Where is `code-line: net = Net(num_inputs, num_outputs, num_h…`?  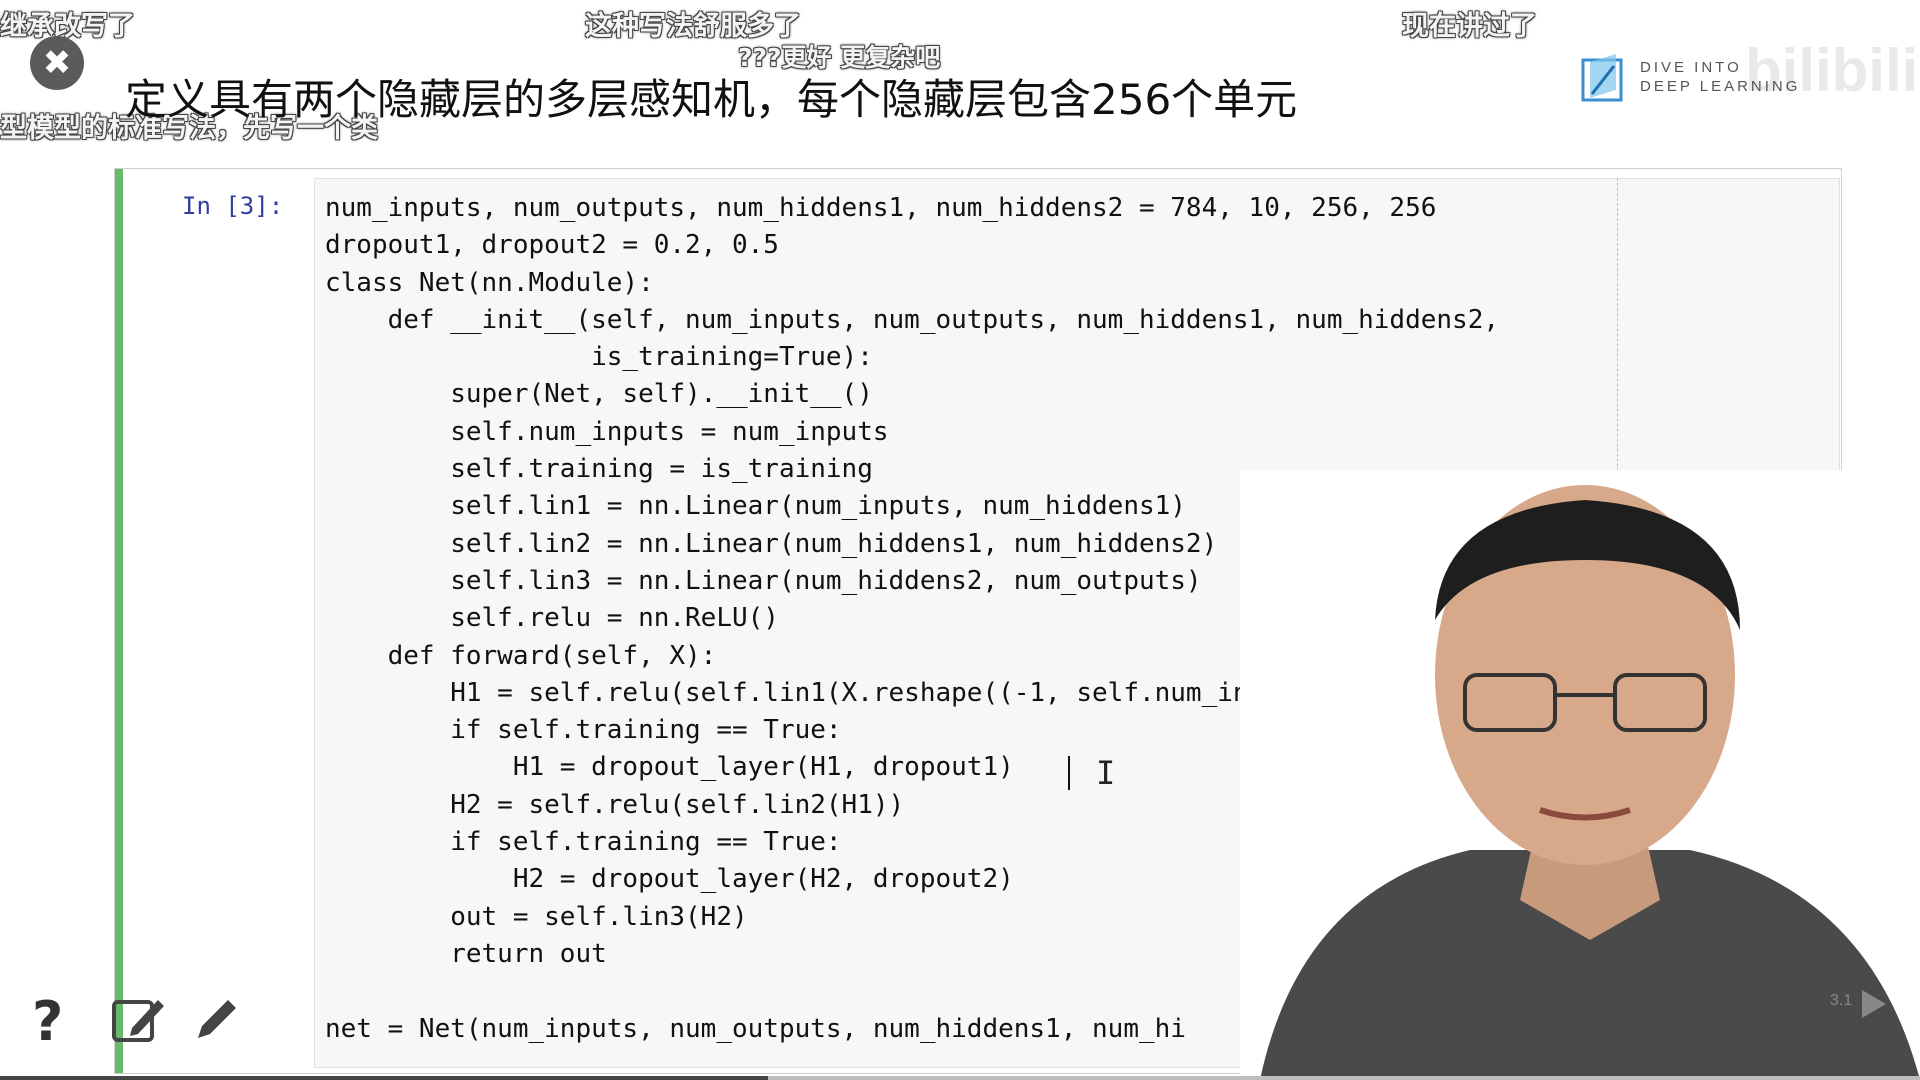
code-line: net = Net(num_inputs, num_outputs, num_h… is located at coordinates (755, 1028).